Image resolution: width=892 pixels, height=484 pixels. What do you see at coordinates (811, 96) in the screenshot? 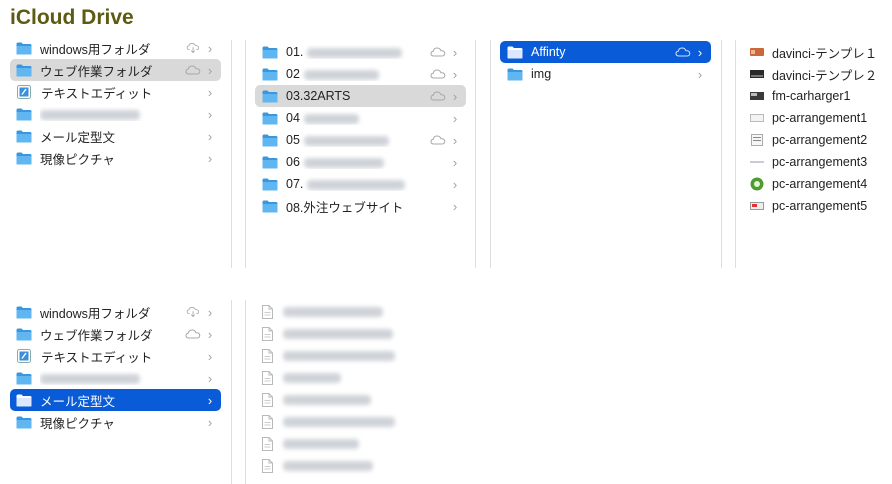
I see `file-label: fm-carharger1` at bounding box center [811, 96].